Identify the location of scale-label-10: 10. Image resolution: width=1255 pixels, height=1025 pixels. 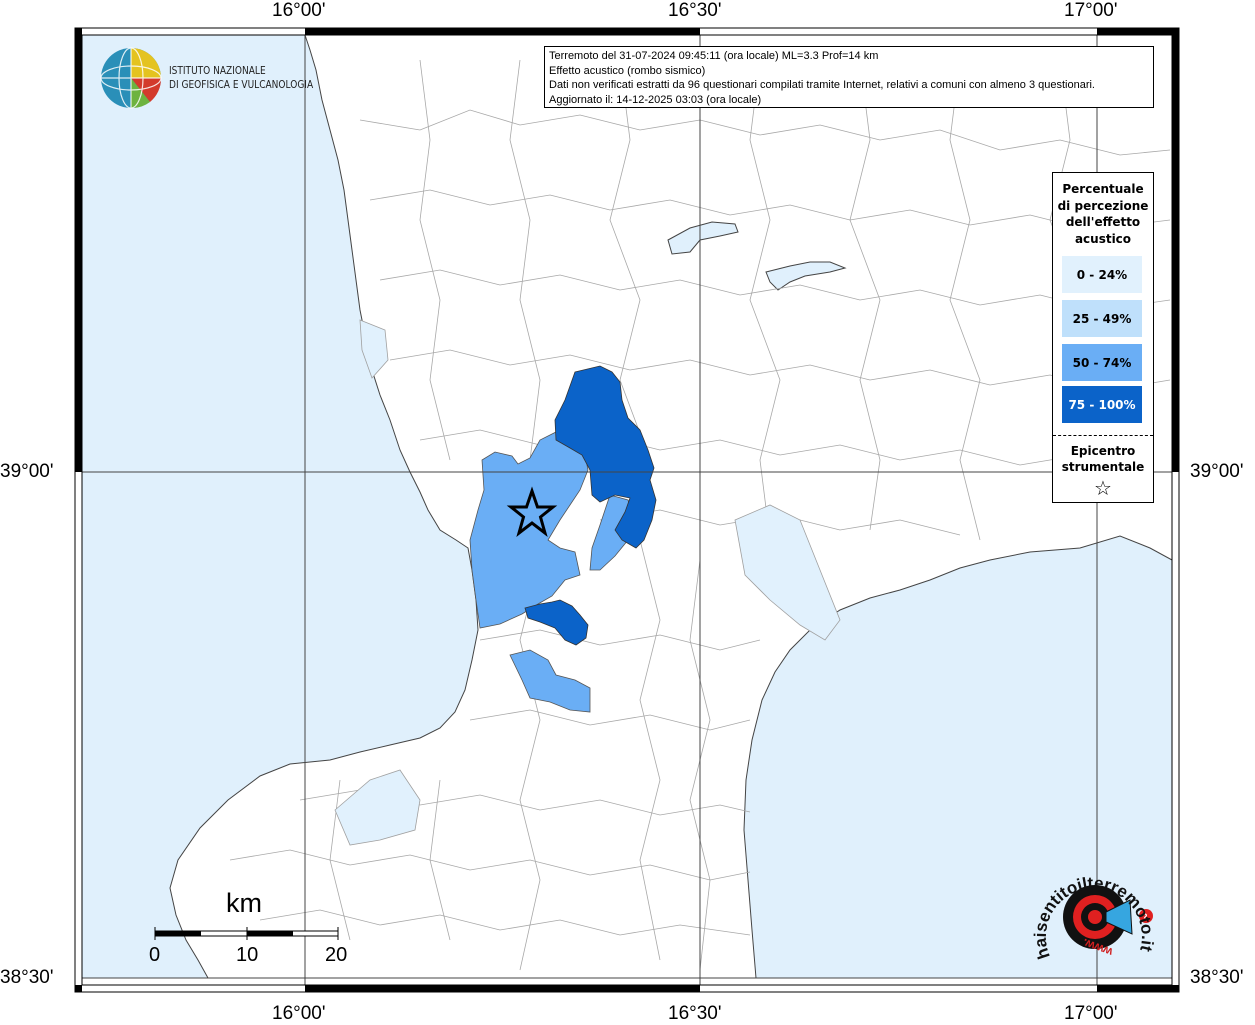
(247, 955).